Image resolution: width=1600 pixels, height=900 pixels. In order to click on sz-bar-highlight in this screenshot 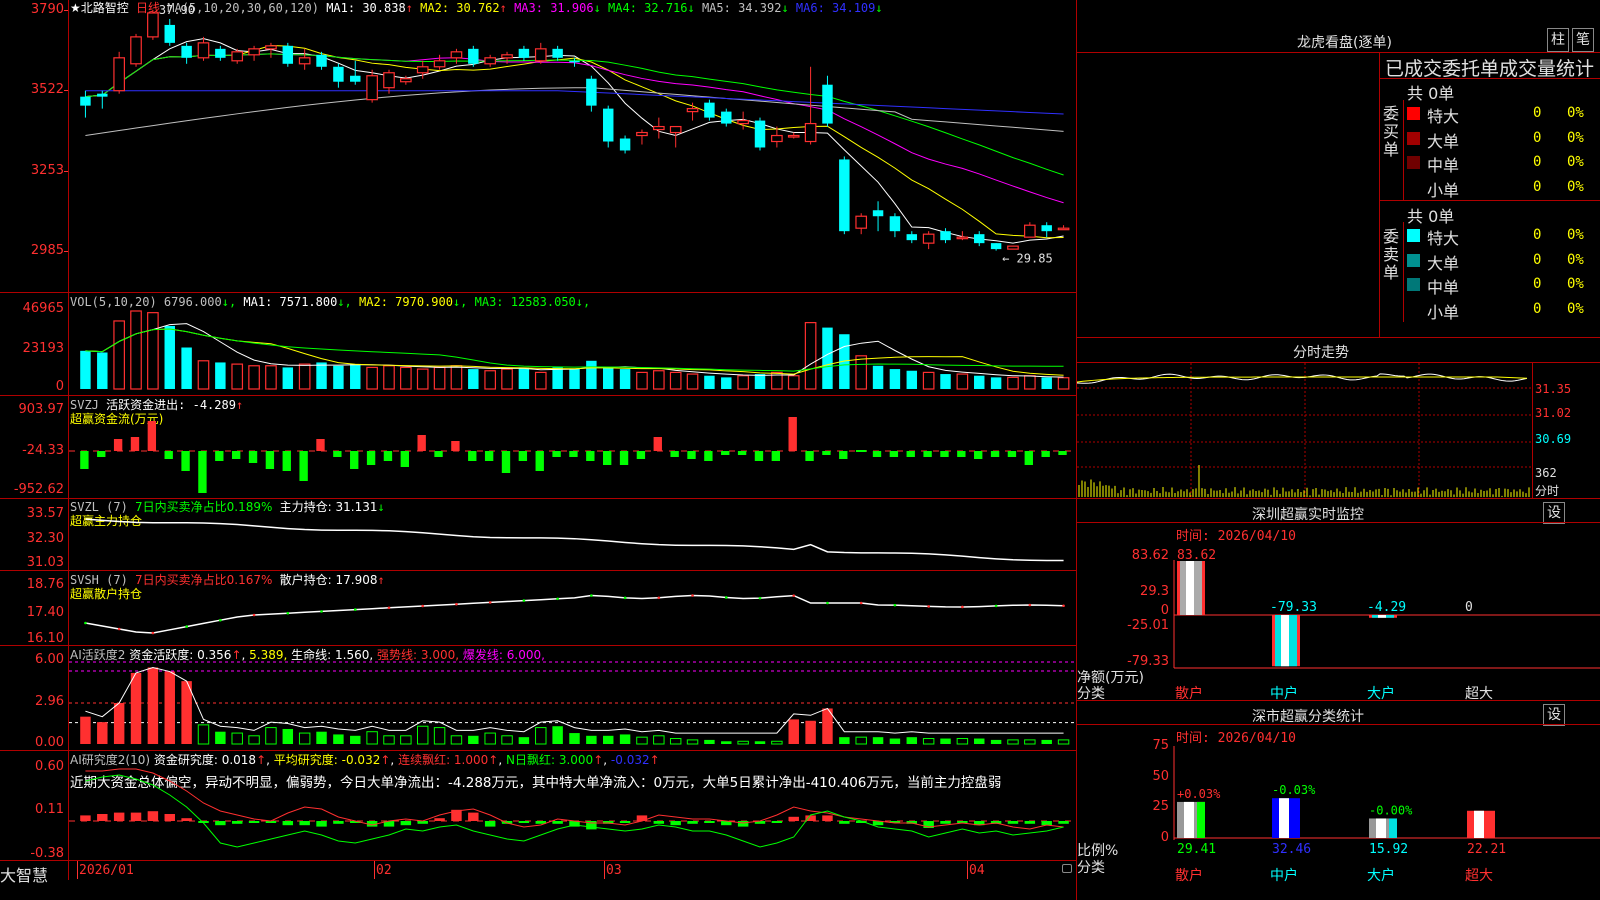, I will do `click(1382, 616)`.